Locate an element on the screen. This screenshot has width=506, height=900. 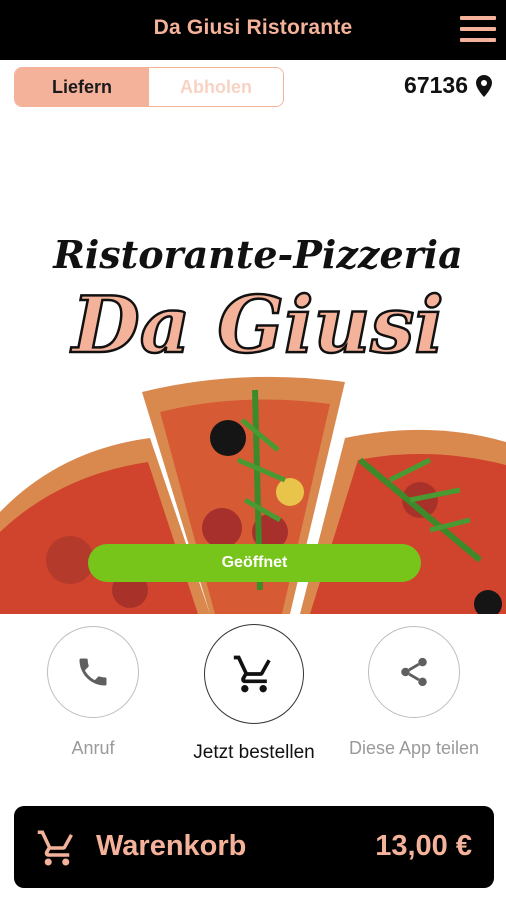
location-selector: 67136 is located at coordinates (448, 85).